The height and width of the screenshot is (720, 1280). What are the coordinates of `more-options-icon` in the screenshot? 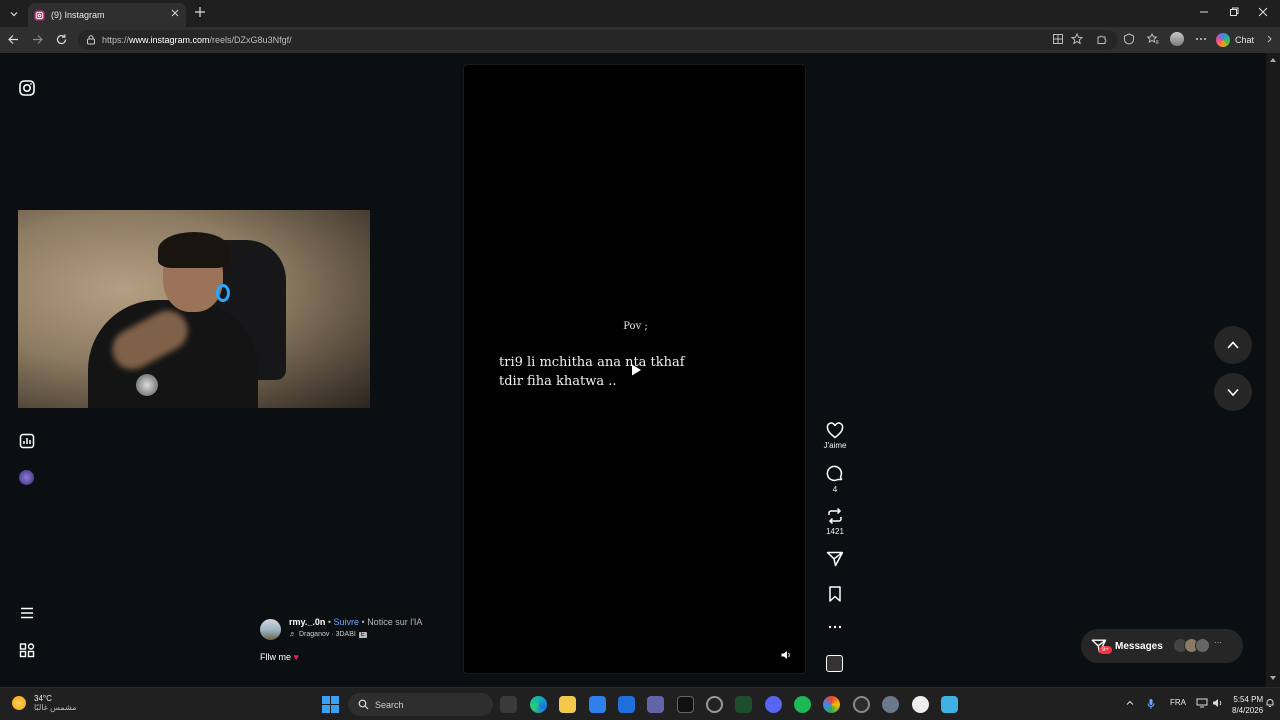 It's located at (1201, 39).